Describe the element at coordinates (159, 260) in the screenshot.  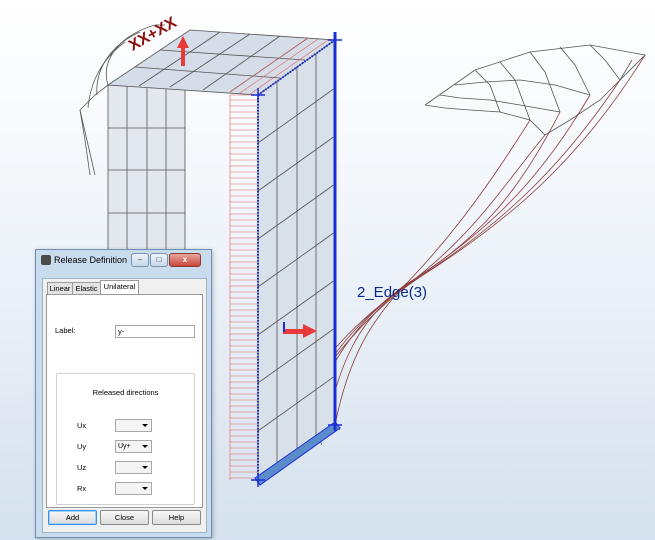
I see `maximize-button: □` at that location.